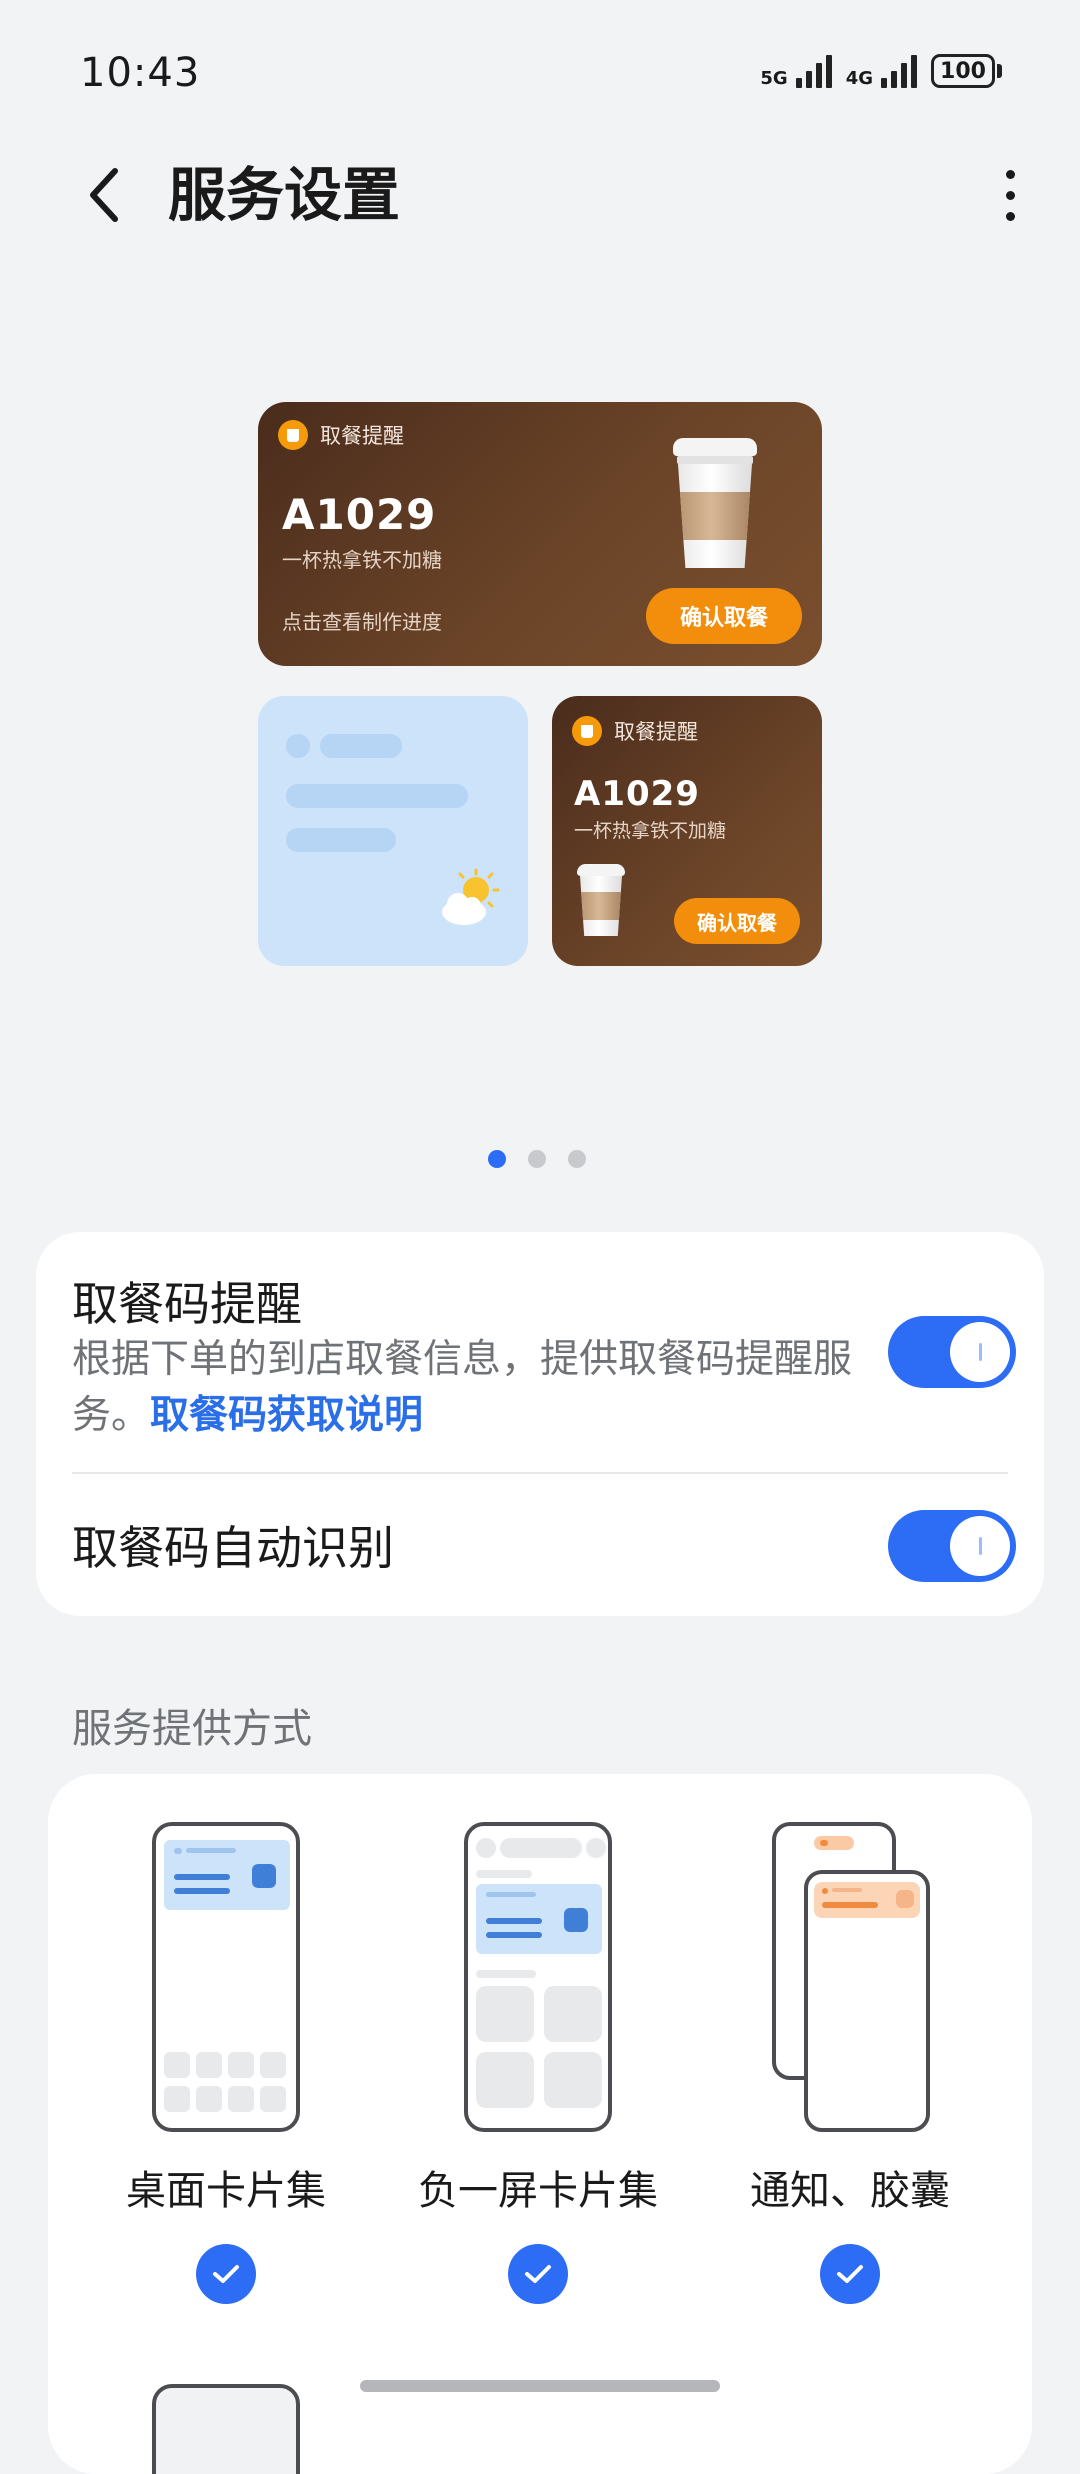 Image resolution: width=1080 pixels, height=2474 pixels. I want to click on status-icons: 5G 4G 100, so click(881, 71).